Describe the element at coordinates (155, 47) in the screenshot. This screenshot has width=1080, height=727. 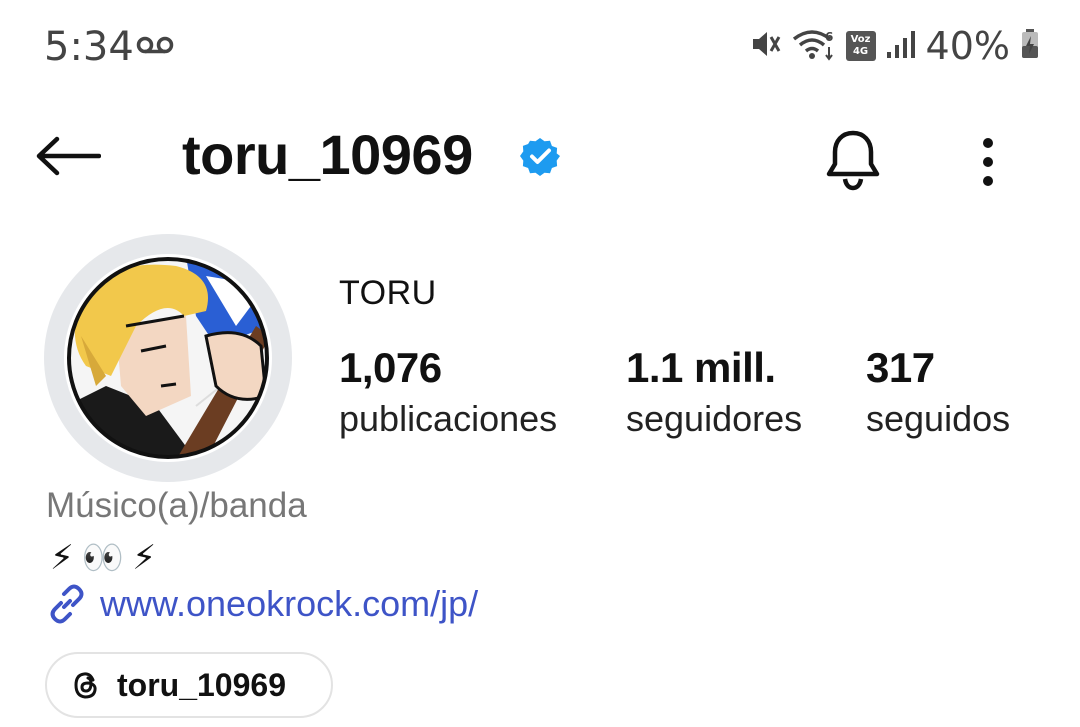
I see `voicemail-icon` at that location.